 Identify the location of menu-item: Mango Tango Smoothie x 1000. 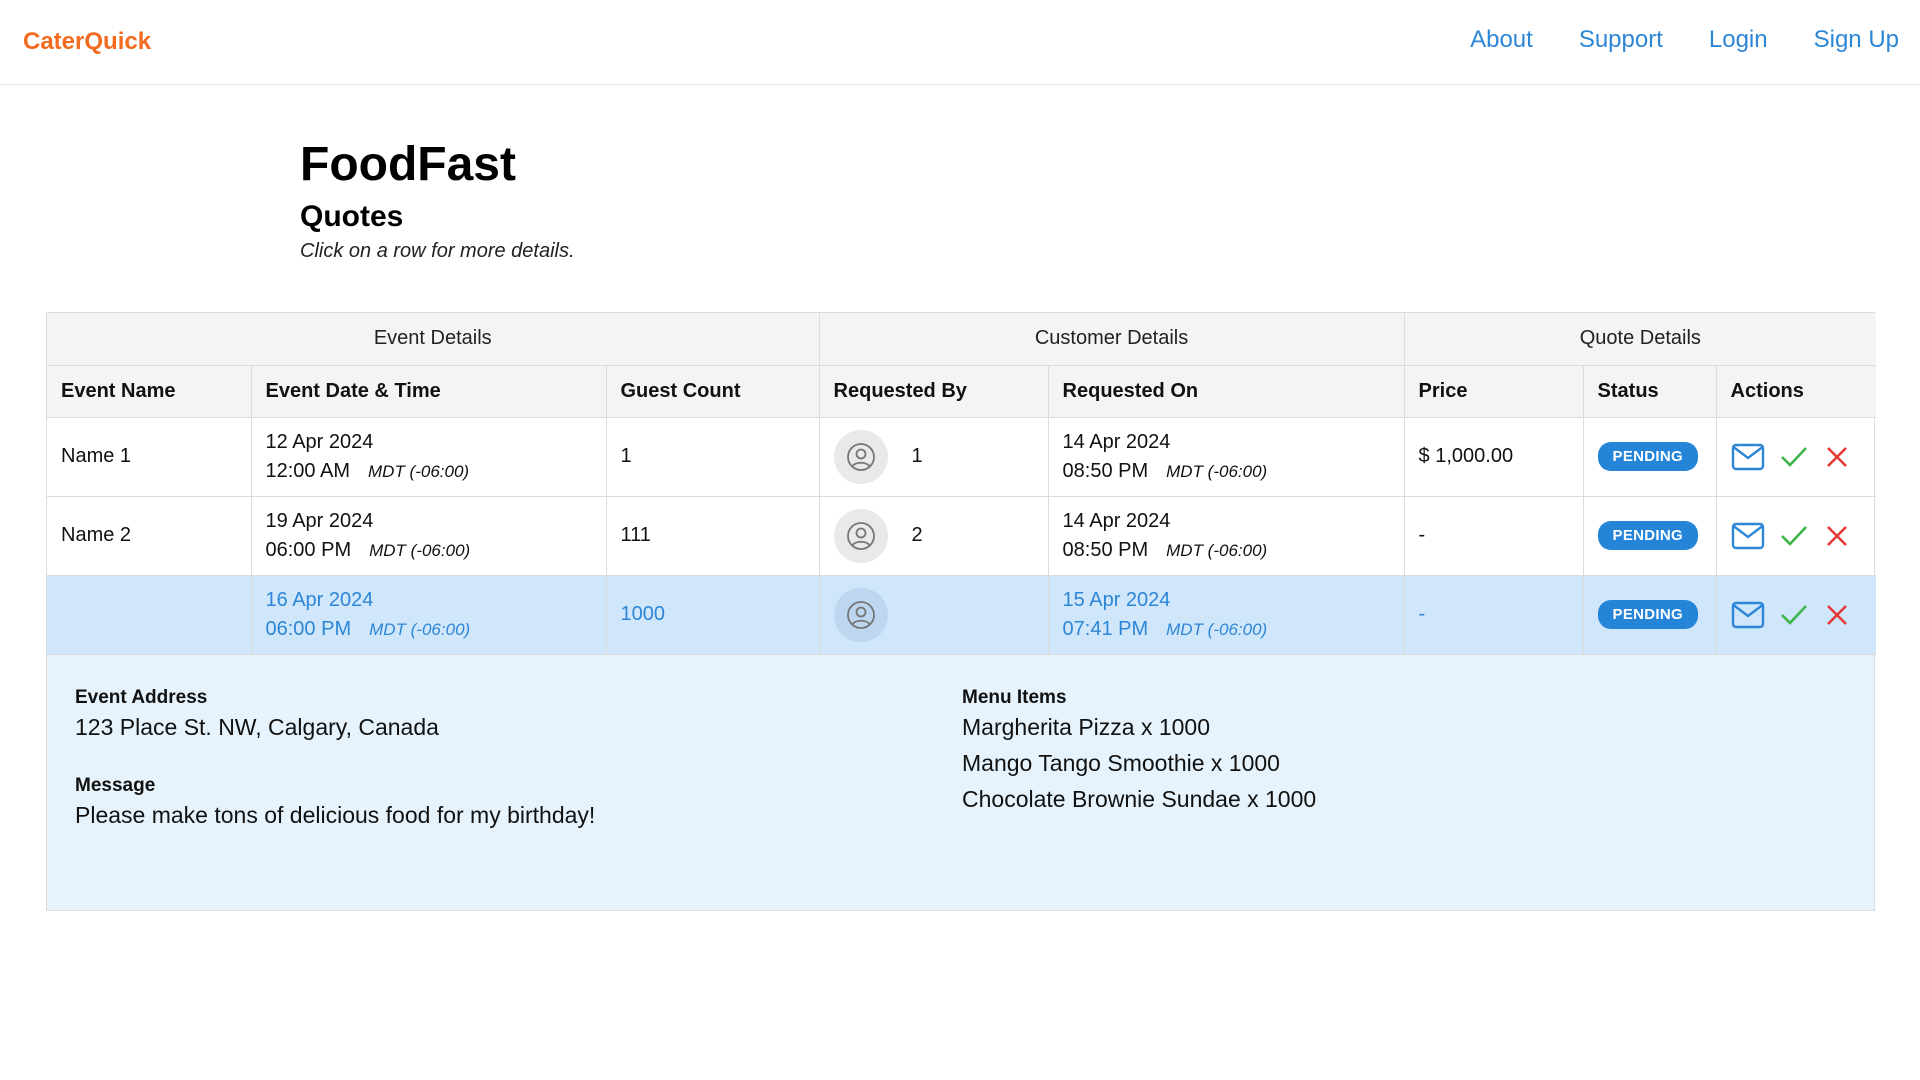
(1121, 762).